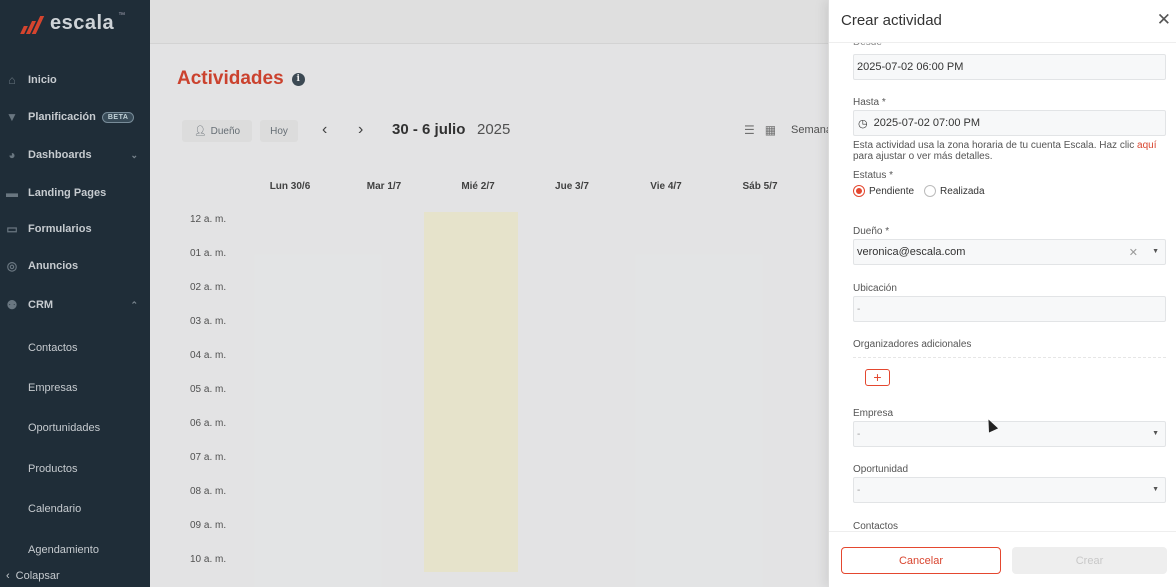 Image resolution: width=1176 pixels, height=587 pixels. Describe the element at coordinates (859, 490) in the screenshot. I see `opportunity-placeholder: -` at that location.